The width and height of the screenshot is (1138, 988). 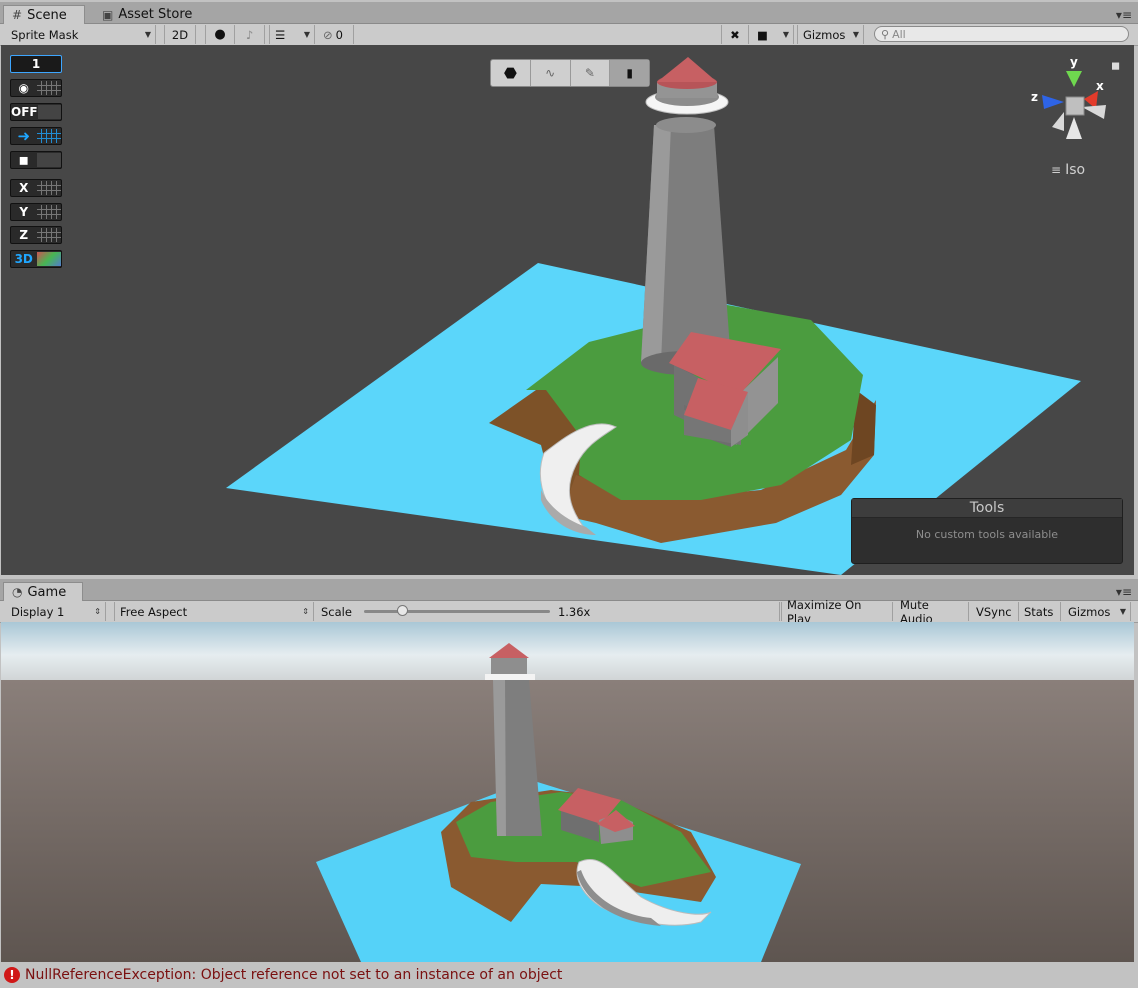 I want to click on camera-dropdown: ■ ▼, so click(x=773, y=34).